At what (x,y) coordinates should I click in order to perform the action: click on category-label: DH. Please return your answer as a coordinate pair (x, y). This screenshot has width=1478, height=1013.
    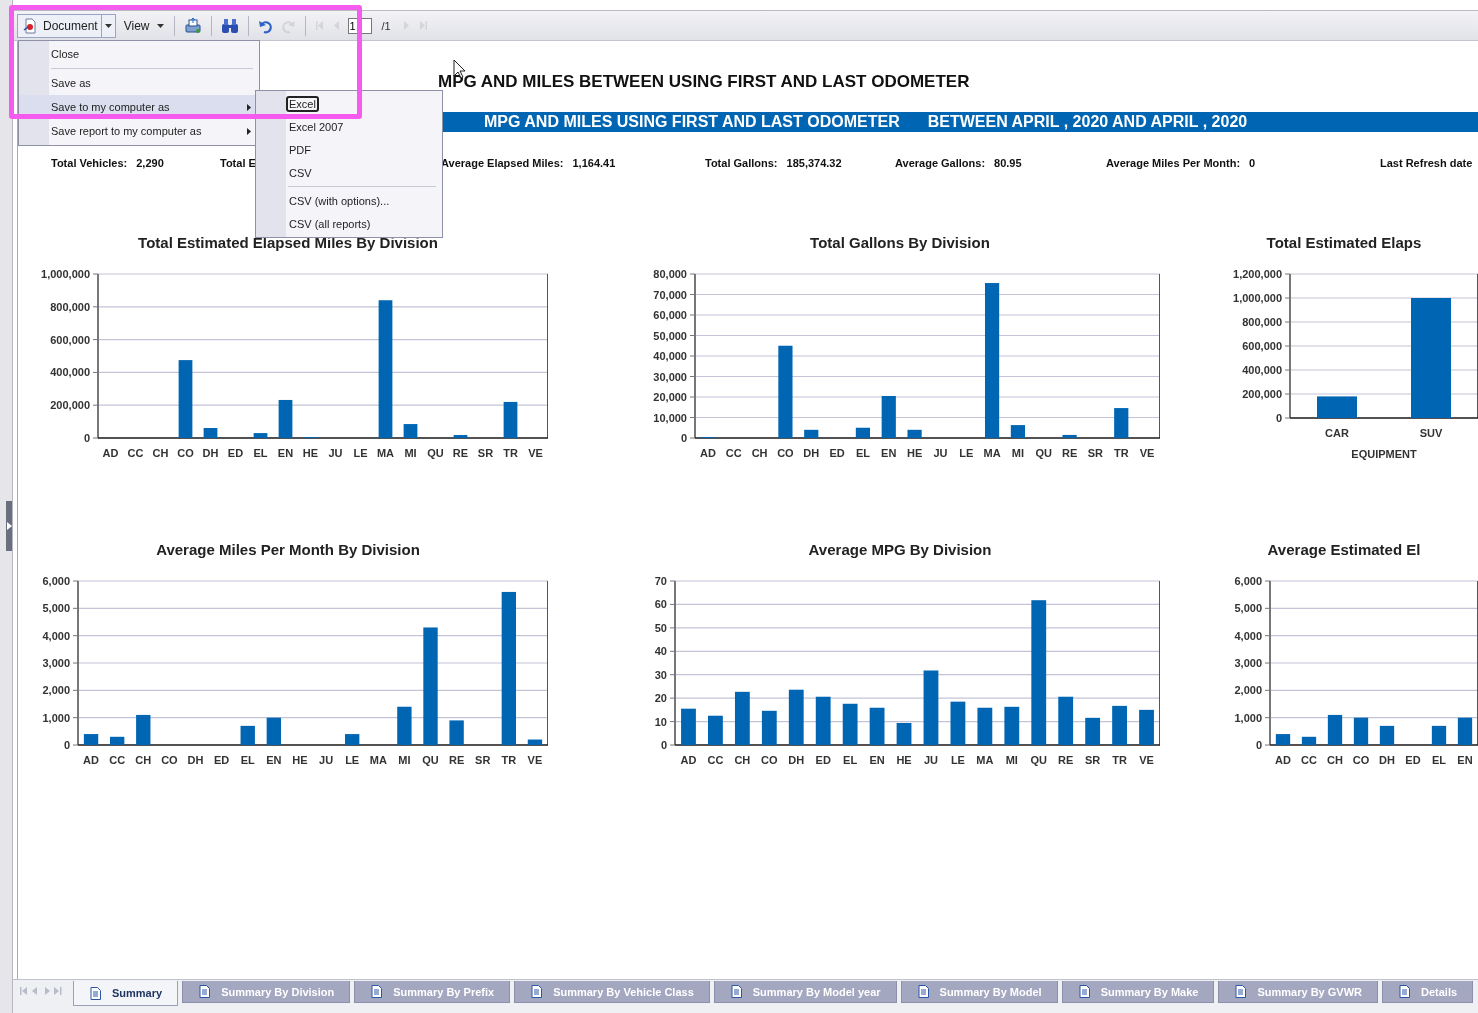
    Looking at the image, I should click on (796, 760).